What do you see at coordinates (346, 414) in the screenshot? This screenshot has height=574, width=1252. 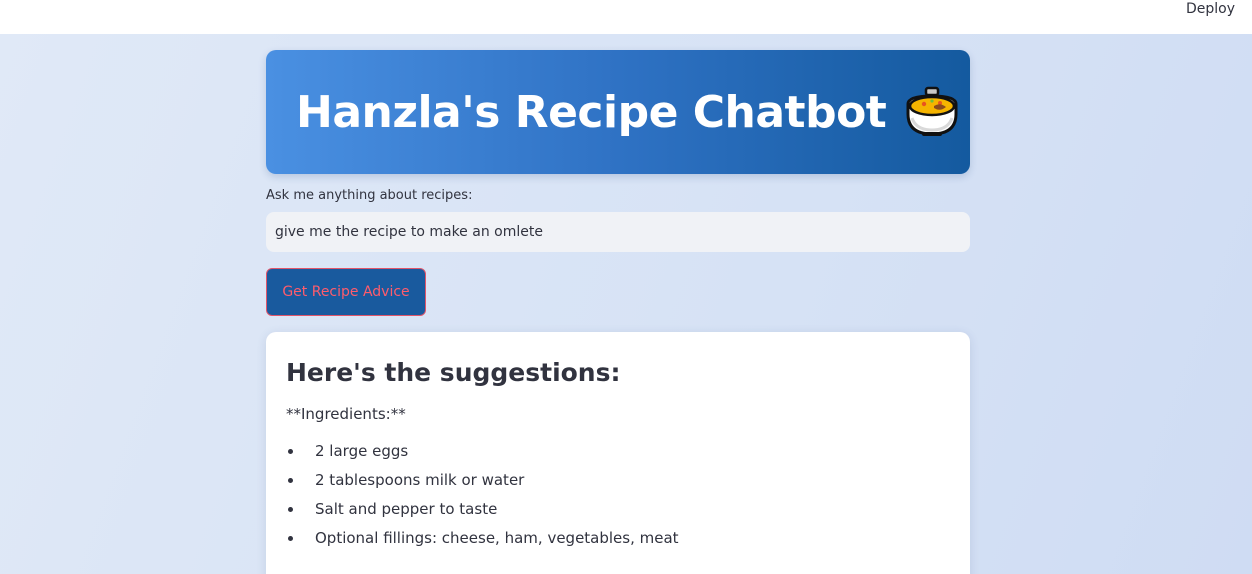 I see `ingredients-label: **Ingredients:**` at bounding box center [346, 414].